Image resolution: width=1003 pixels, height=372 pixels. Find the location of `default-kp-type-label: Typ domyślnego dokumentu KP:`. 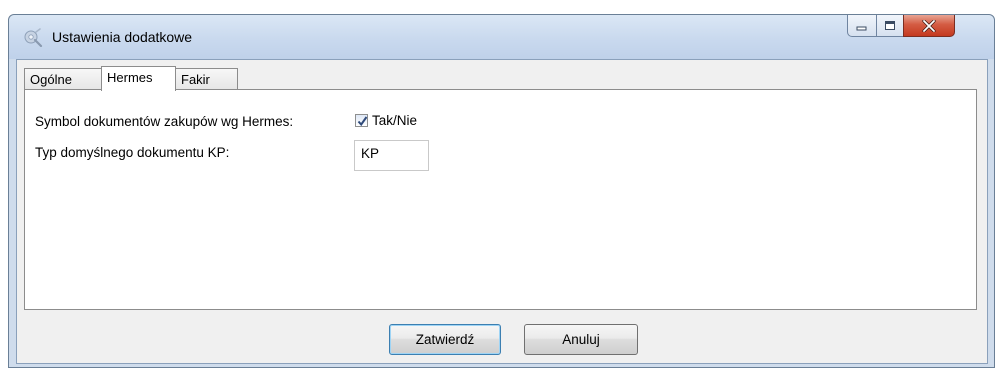

default-kp-type-label: Typ domyślnego dokumentu KP: is located at coordinates (132, 152).